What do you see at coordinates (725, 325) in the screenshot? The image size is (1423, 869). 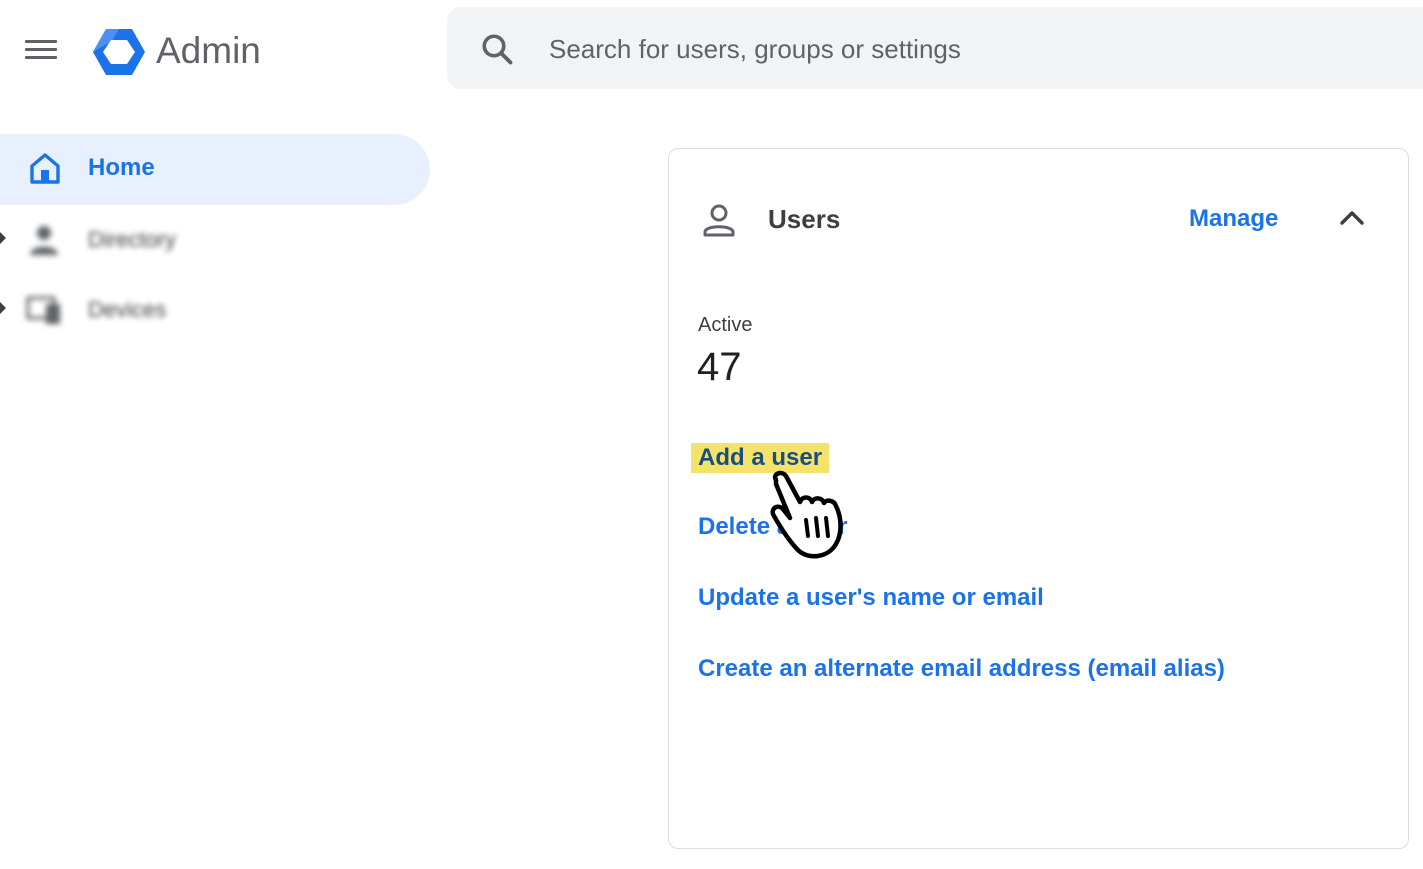 I see `active-users-label: Active` at bounding box center [725, 325].